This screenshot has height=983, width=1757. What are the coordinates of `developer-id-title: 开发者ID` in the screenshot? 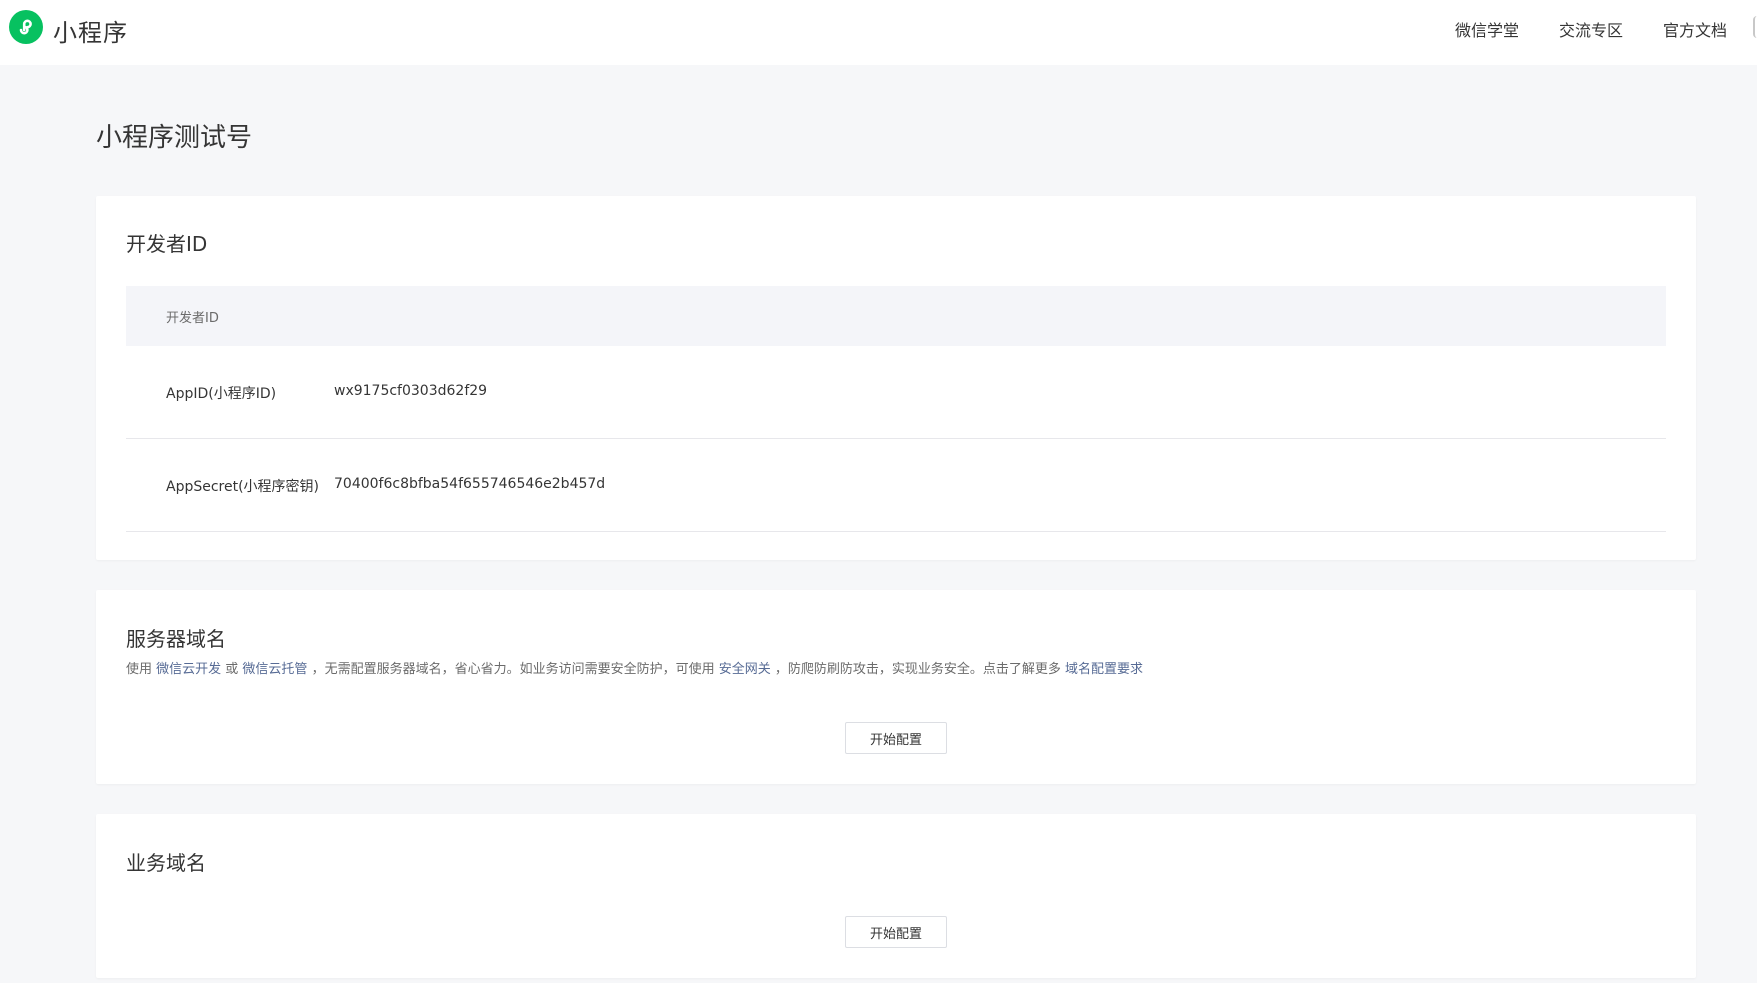 It's located at (167, 244).